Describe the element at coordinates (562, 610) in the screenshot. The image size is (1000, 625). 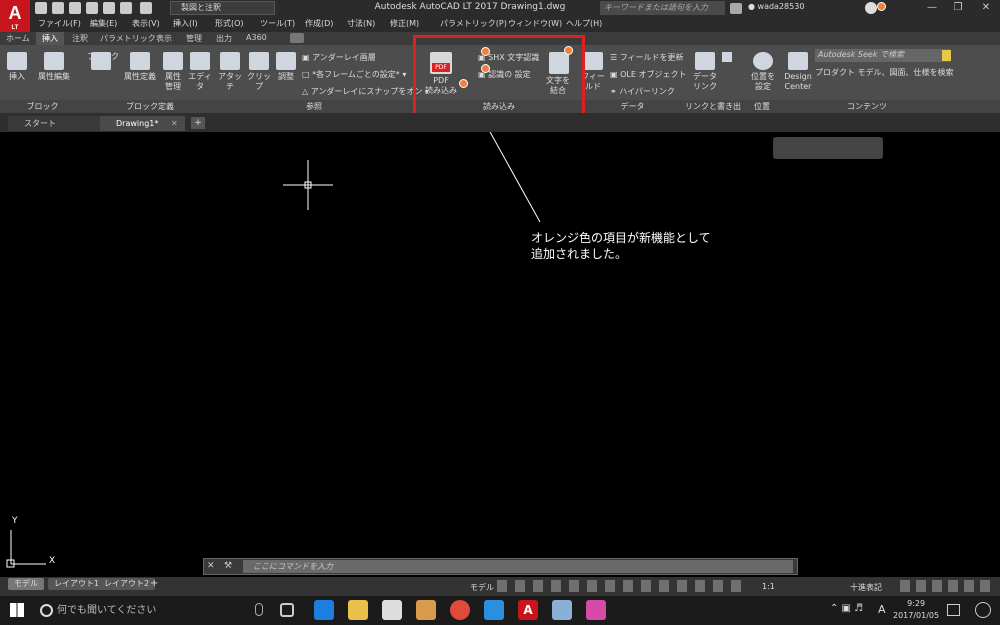
I see `paint-icon` at that location.